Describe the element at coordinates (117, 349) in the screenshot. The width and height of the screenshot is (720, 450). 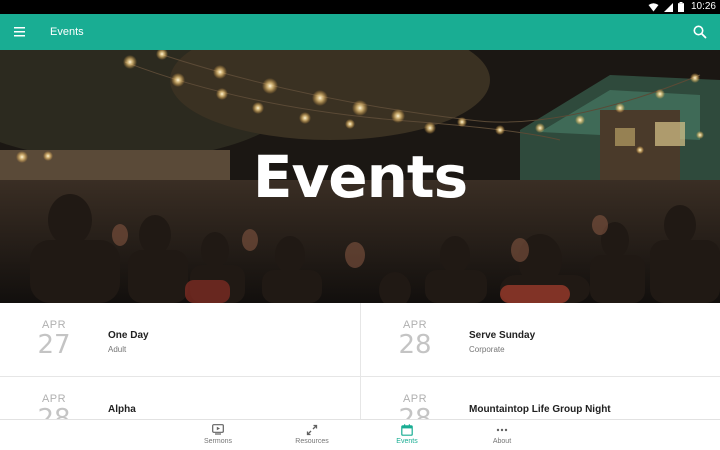
I see `event-category: Adult` at that location.